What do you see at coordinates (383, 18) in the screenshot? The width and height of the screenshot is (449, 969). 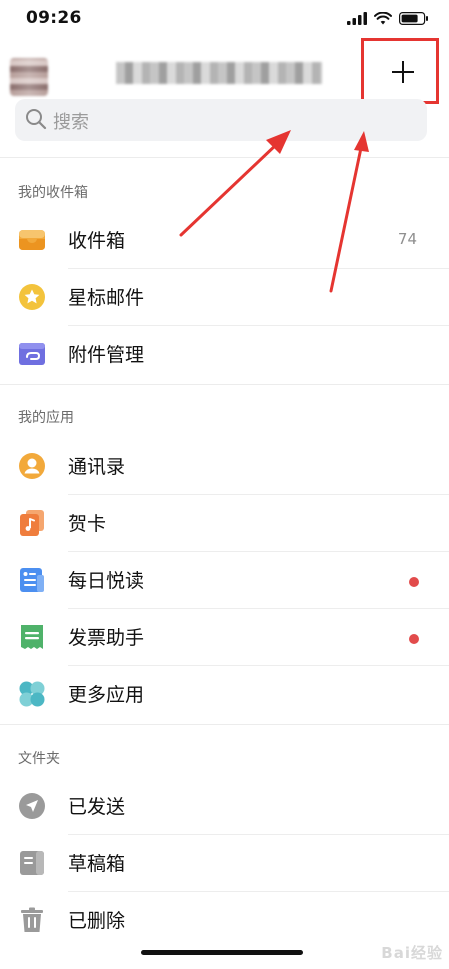 I see `wifi-icon` at bounding box center [383, 18].